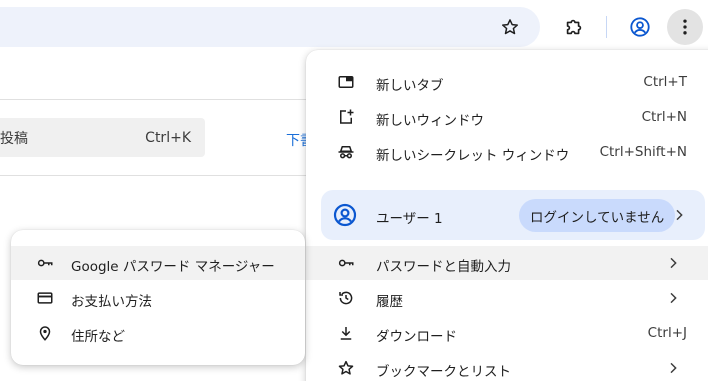  What do you see at coordinates (45, 333) in the screenshot?
I see `location-pin-icon` at bounding box center [45, 333].